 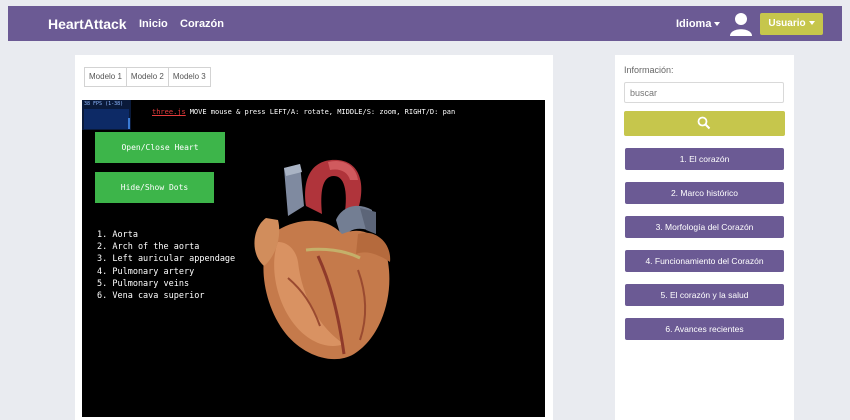 What do you see at coordinates (741, 24) in the screenshot?
I see `avatar-icon` at bounding box center [741, 24].